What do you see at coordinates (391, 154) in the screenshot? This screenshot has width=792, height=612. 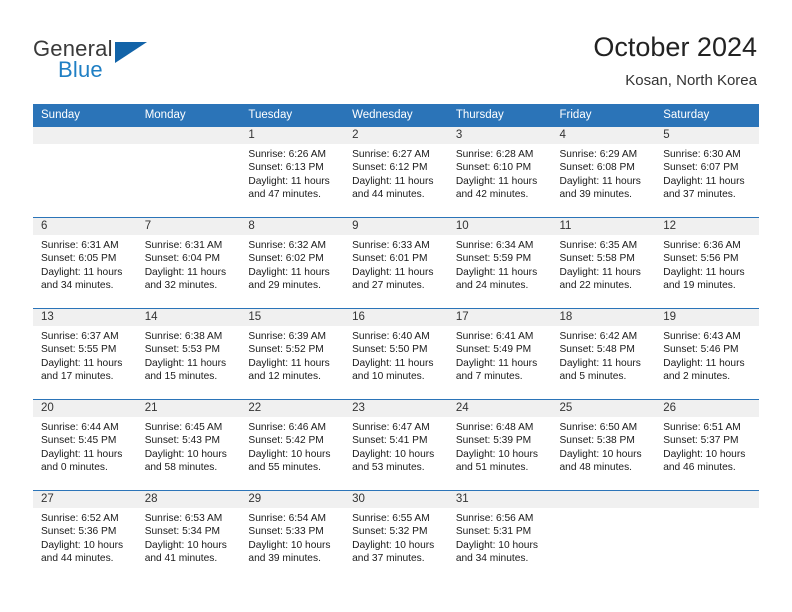 I see `sunrise-text: Sunrise: 6:27 AM` at bounding box center [391, 154].